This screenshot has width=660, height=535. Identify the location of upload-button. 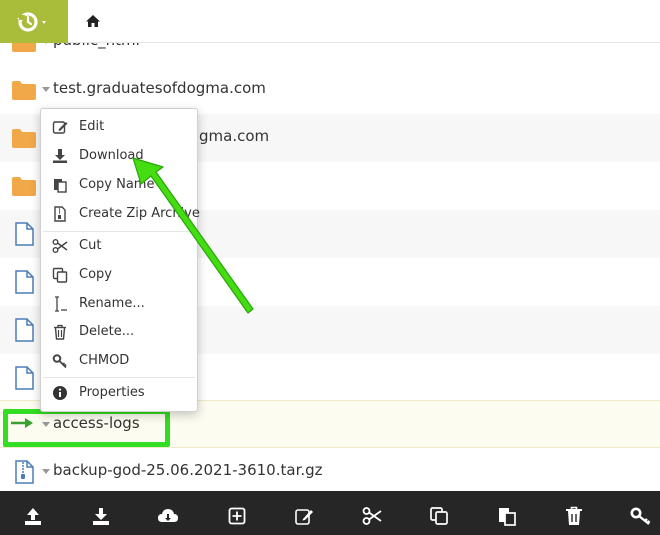
(33, 516).